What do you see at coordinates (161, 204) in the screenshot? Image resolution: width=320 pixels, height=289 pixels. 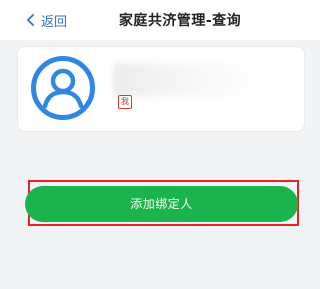 I see `add-binding-person-button: 添加绑定人` at bounding box center [161, 204].